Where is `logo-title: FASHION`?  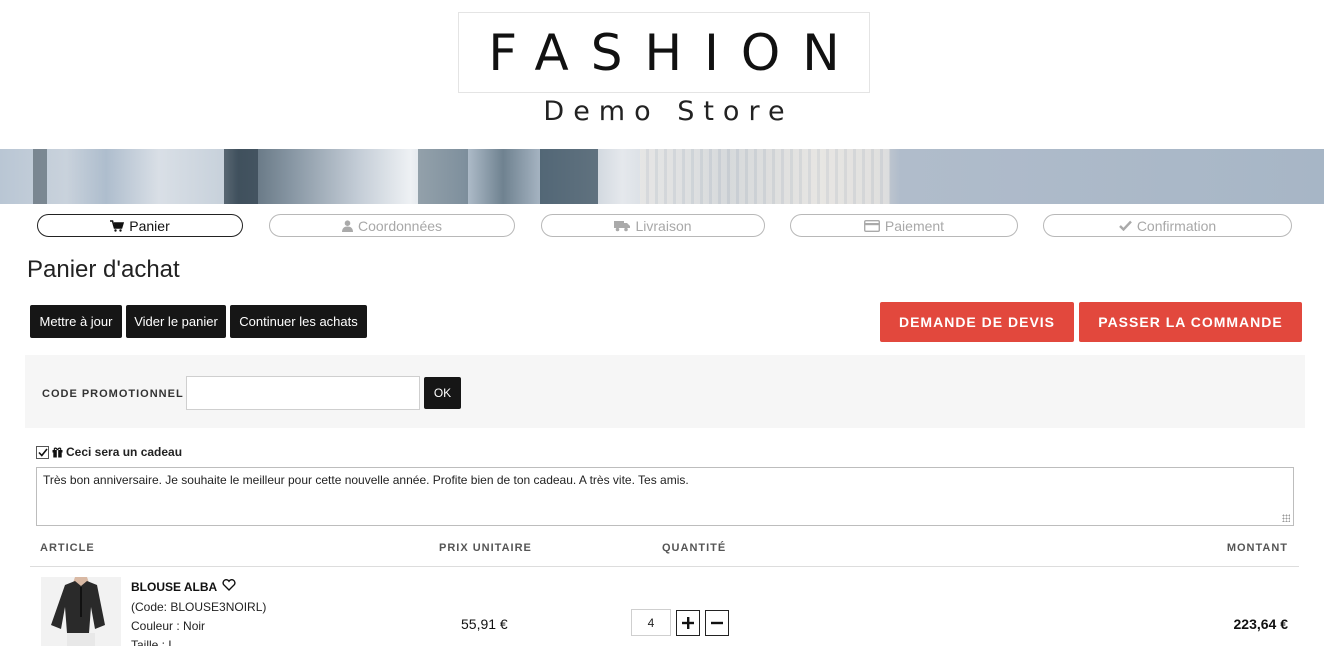
logo-title: FASHION is located at coordinates (675, 52).